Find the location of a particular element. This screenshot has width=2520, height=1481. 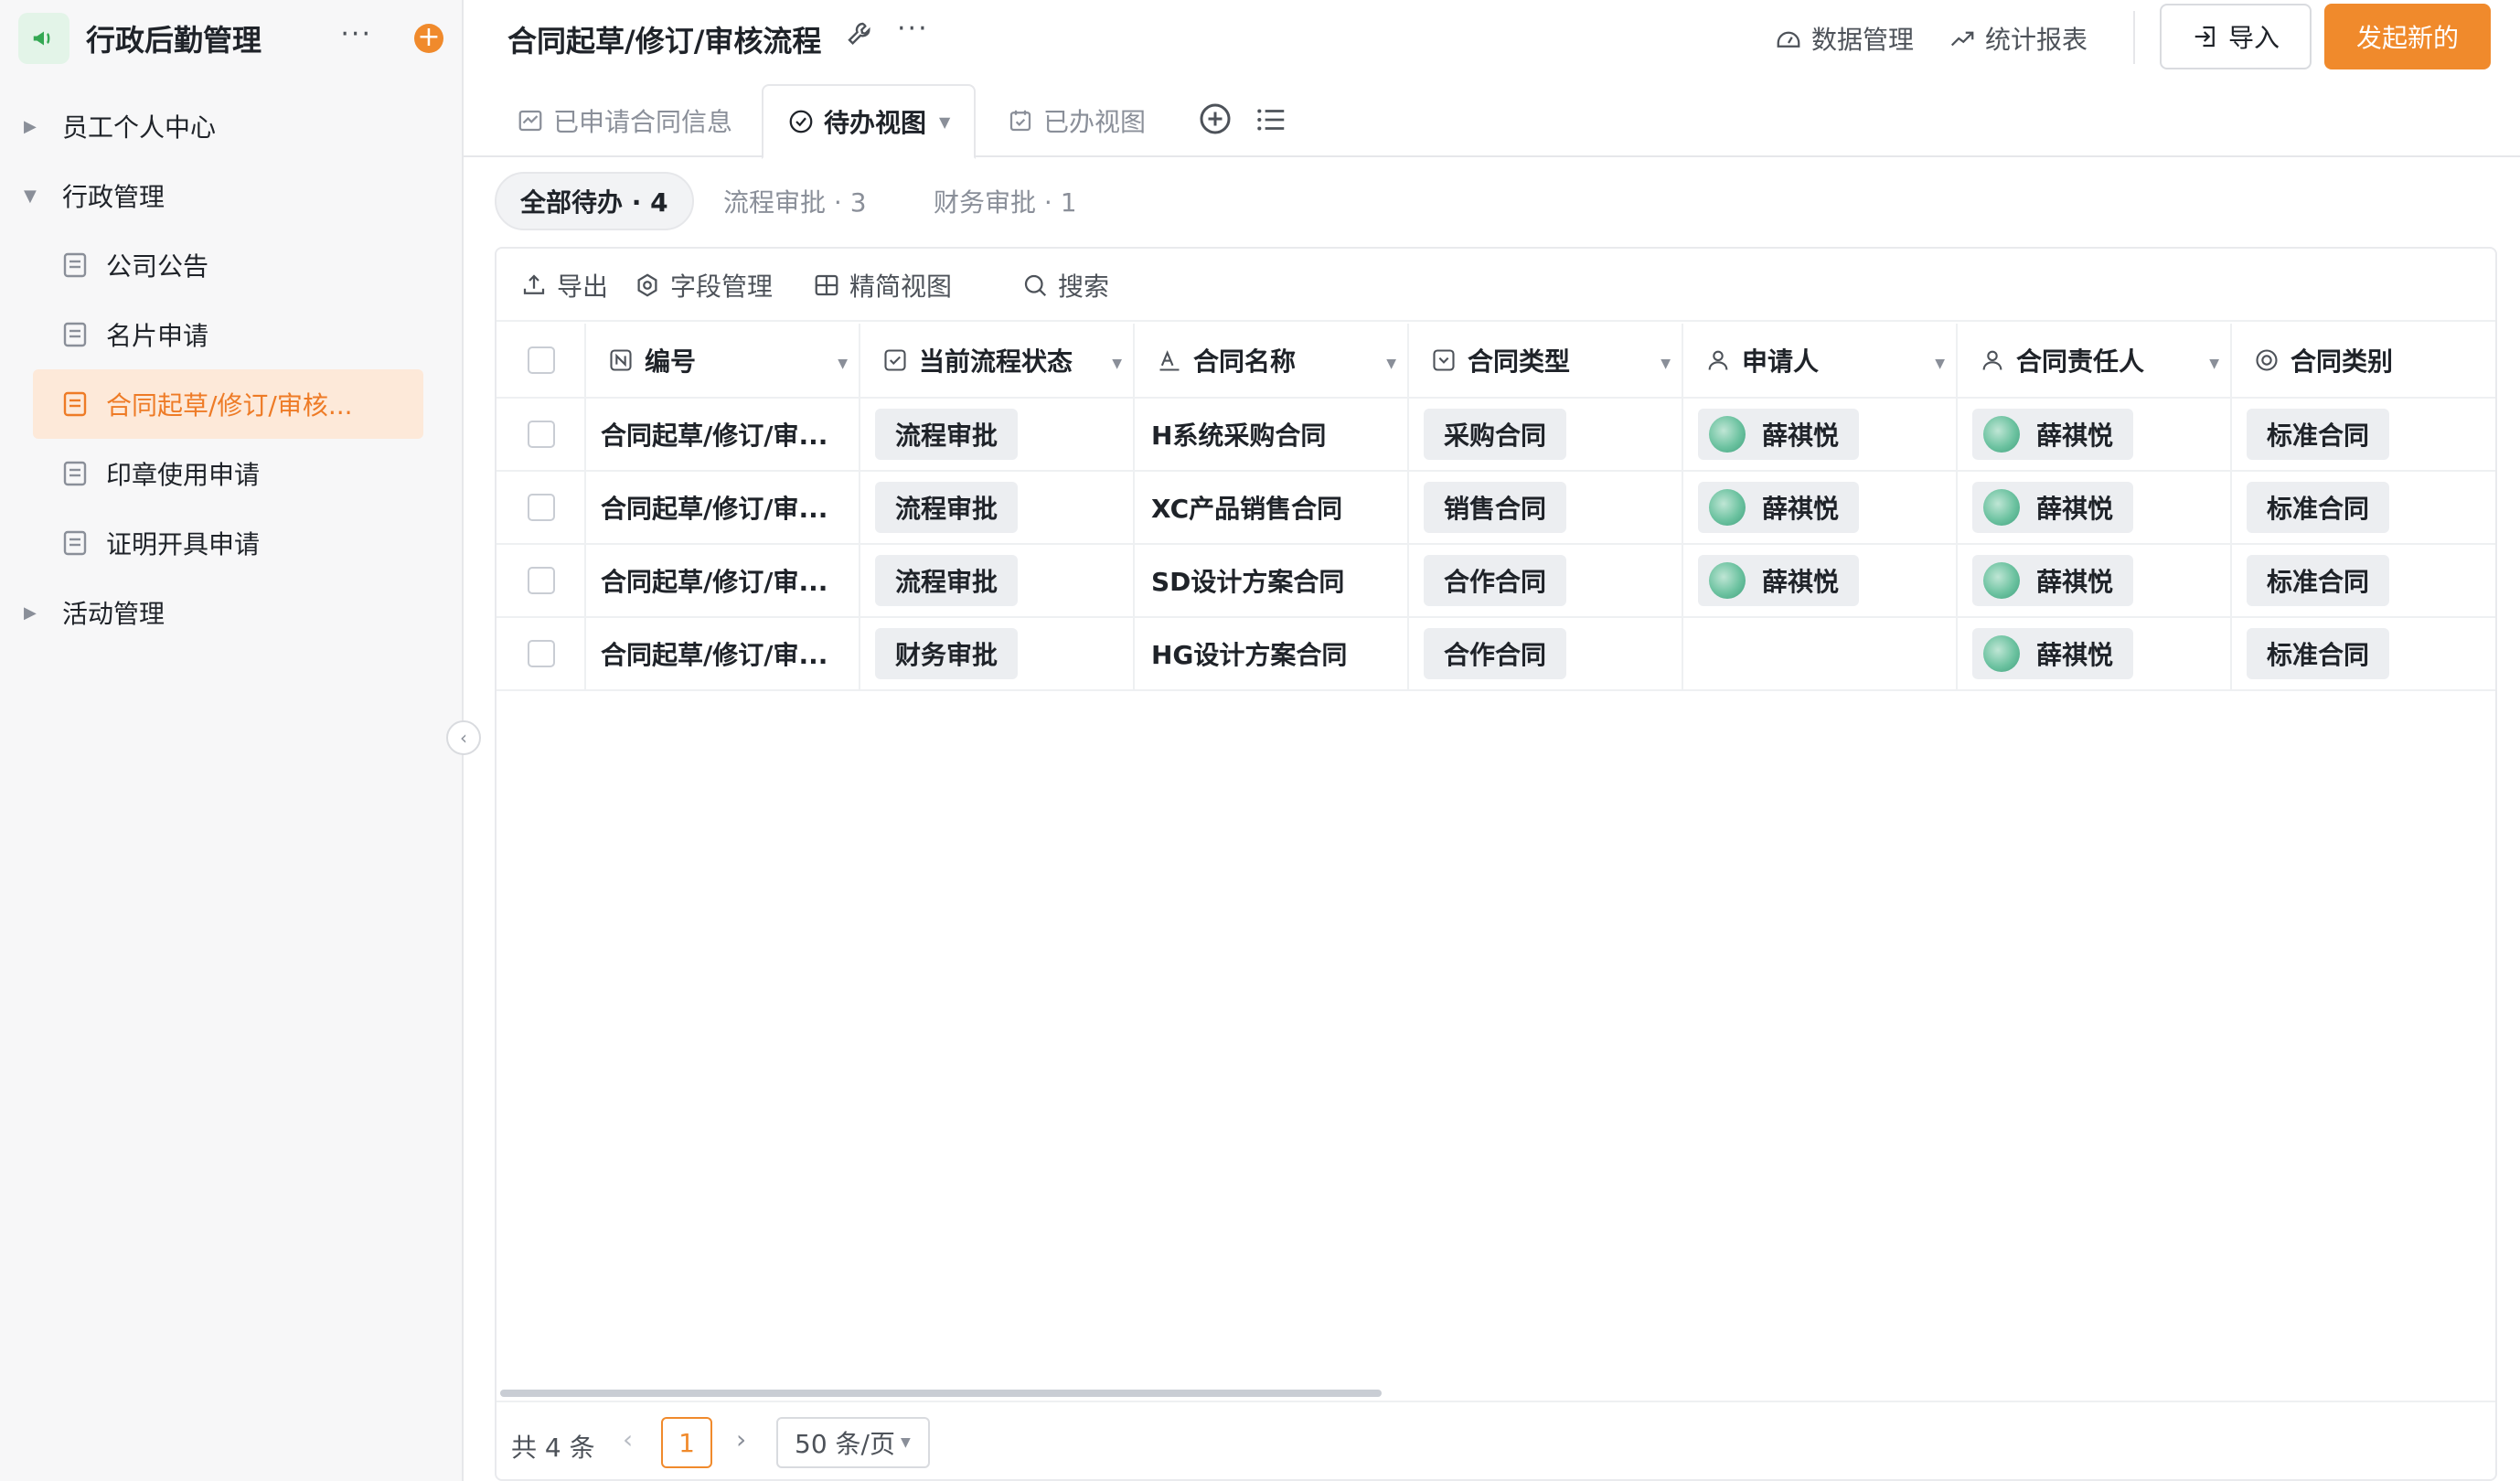

person-name: 薛祺悦 is located at coordinates (2075, 655).